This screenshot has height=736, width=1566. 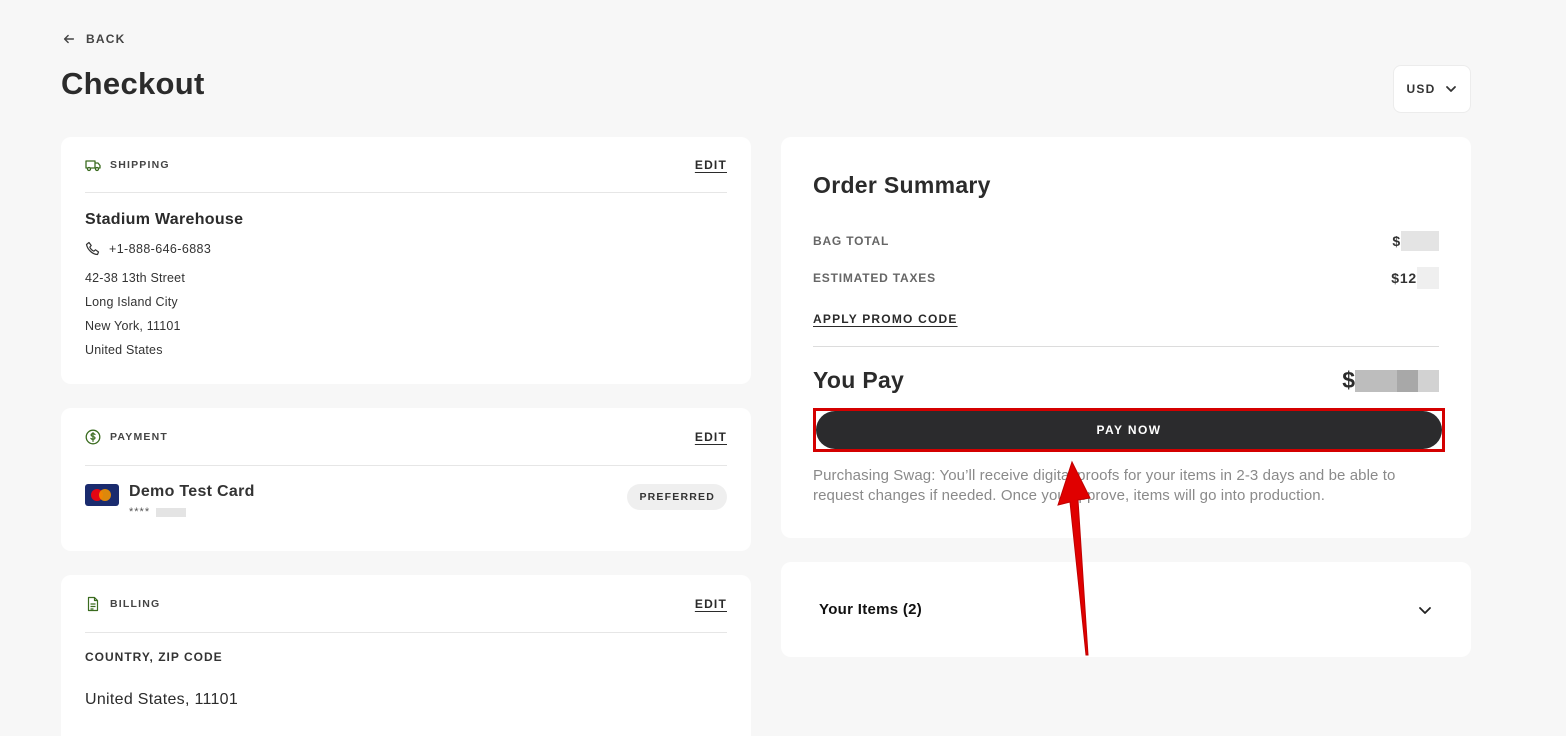 I want to click on phone-icon, so click(x=92, y=248).